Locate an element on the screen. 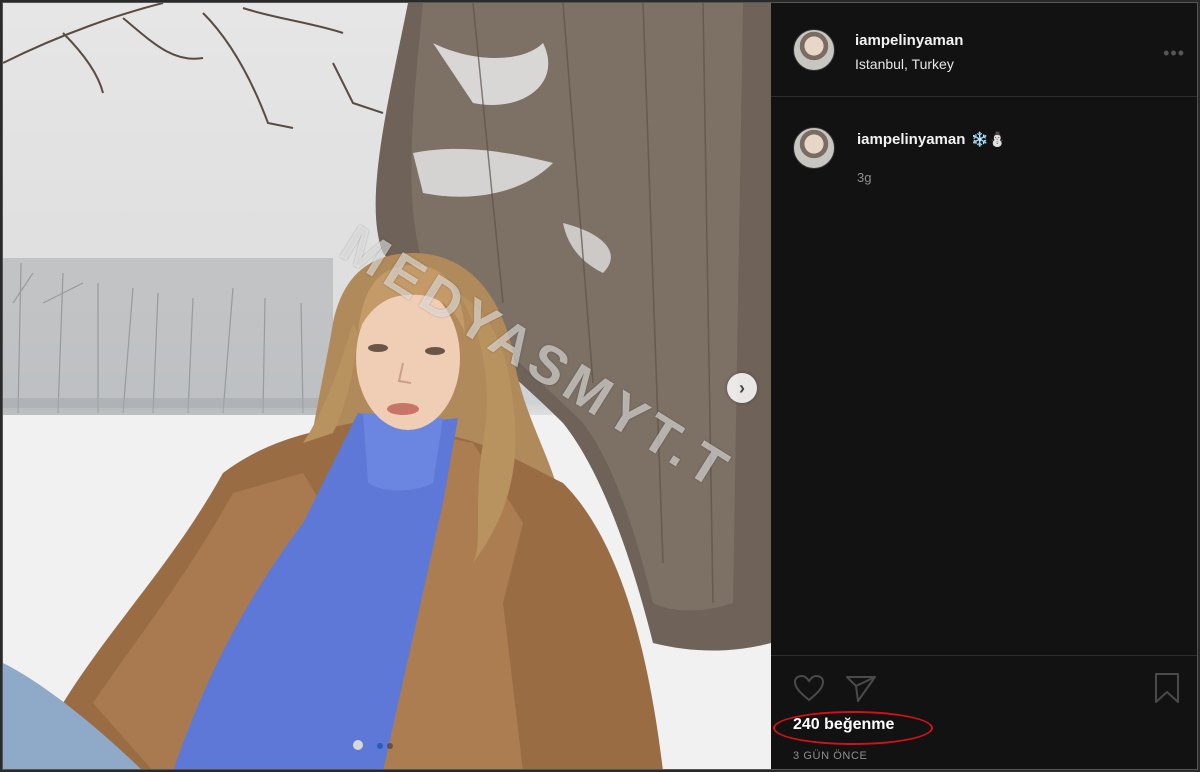 This screenshot has width=1200, height=772. bookmark-icon is located at coordinates (1167, 690).